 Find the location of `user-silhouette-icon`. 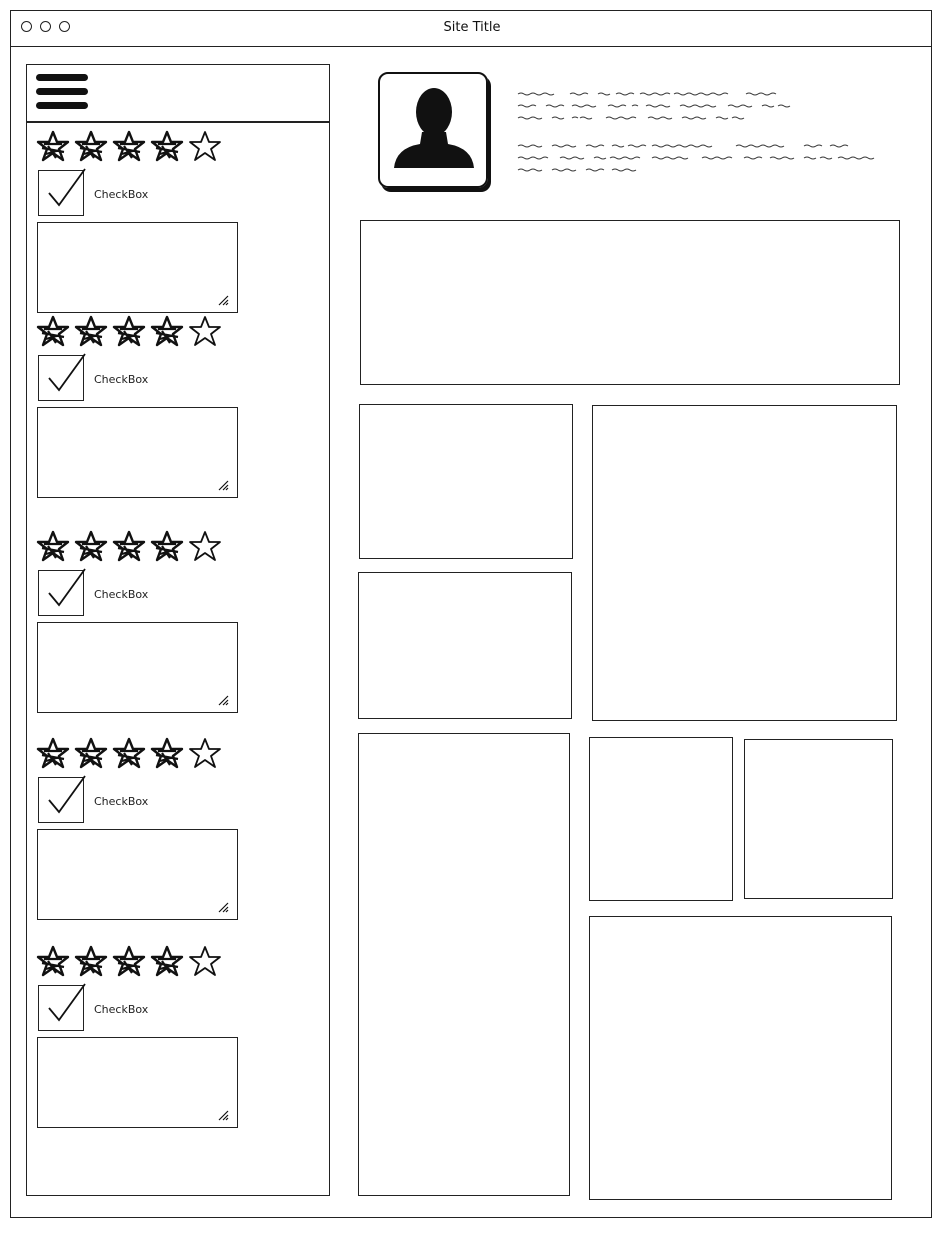

user-silhouette-icon is located at coordinates (434, 128).